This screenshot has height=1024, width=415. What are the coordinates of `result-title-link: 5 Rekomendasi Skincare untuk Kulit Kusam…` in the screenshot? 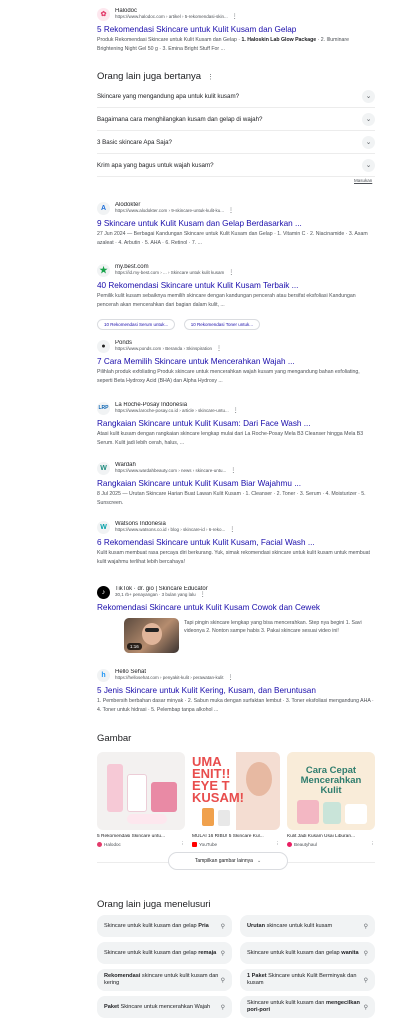 It's located at (236, 29).